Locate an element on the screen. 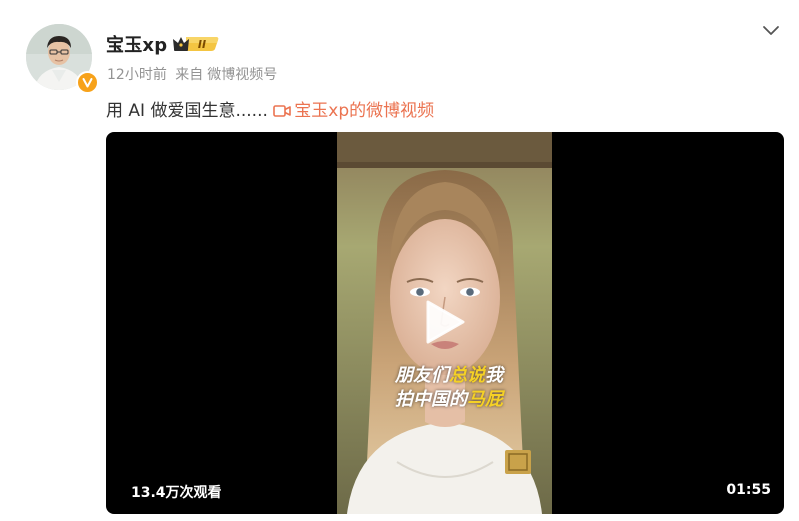 The image size is (799, 521). video-link: 宝玉xp的微博视频 is located at coordinates (353, 111).